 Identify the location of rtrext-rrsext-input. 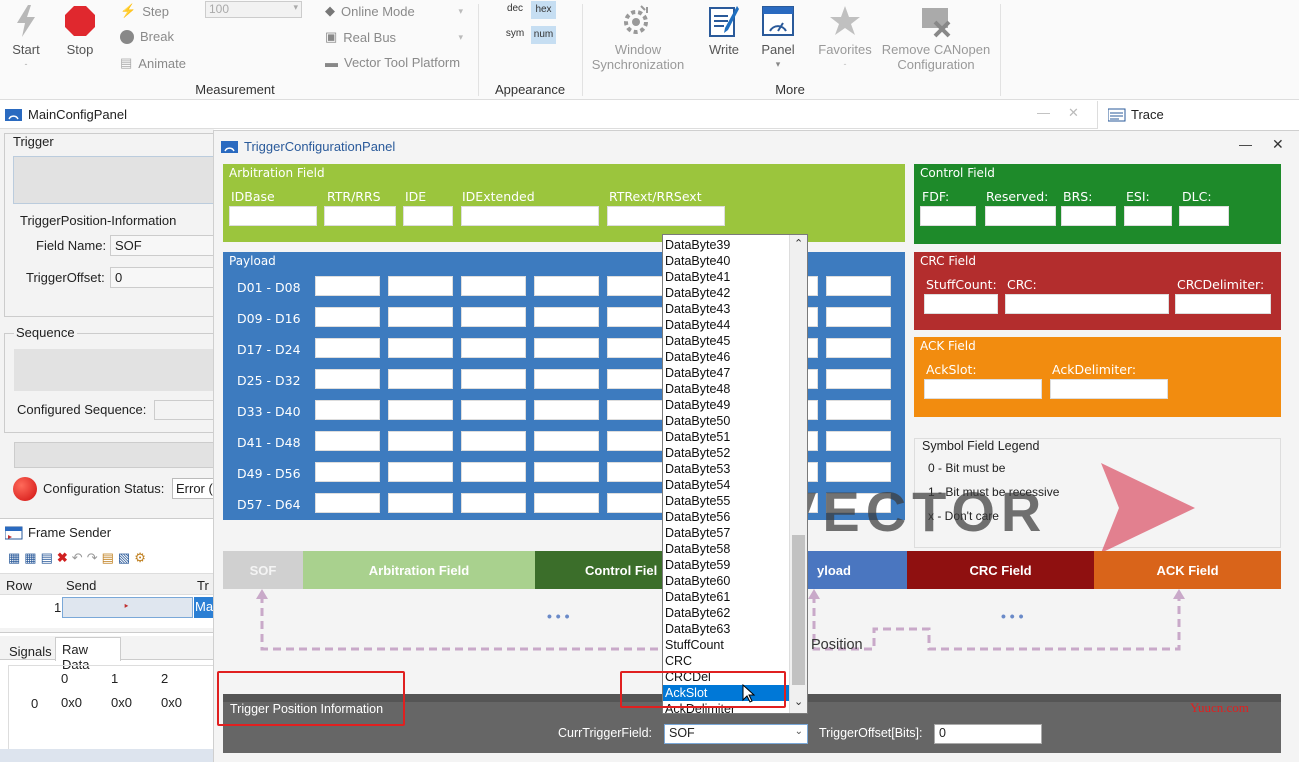
(666, 216).